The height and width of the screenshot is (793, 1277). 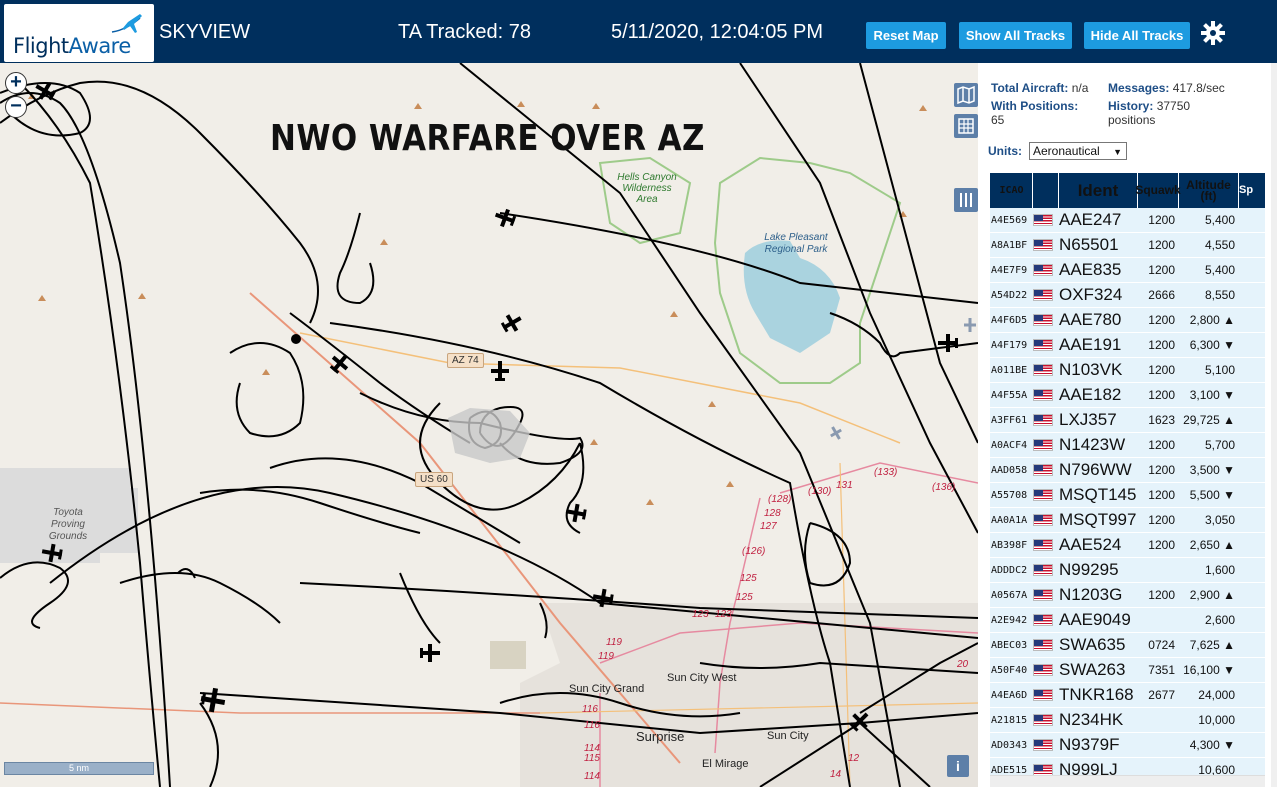 I want to click on horizontal-scrollbar, so click(x=1127, y=781).